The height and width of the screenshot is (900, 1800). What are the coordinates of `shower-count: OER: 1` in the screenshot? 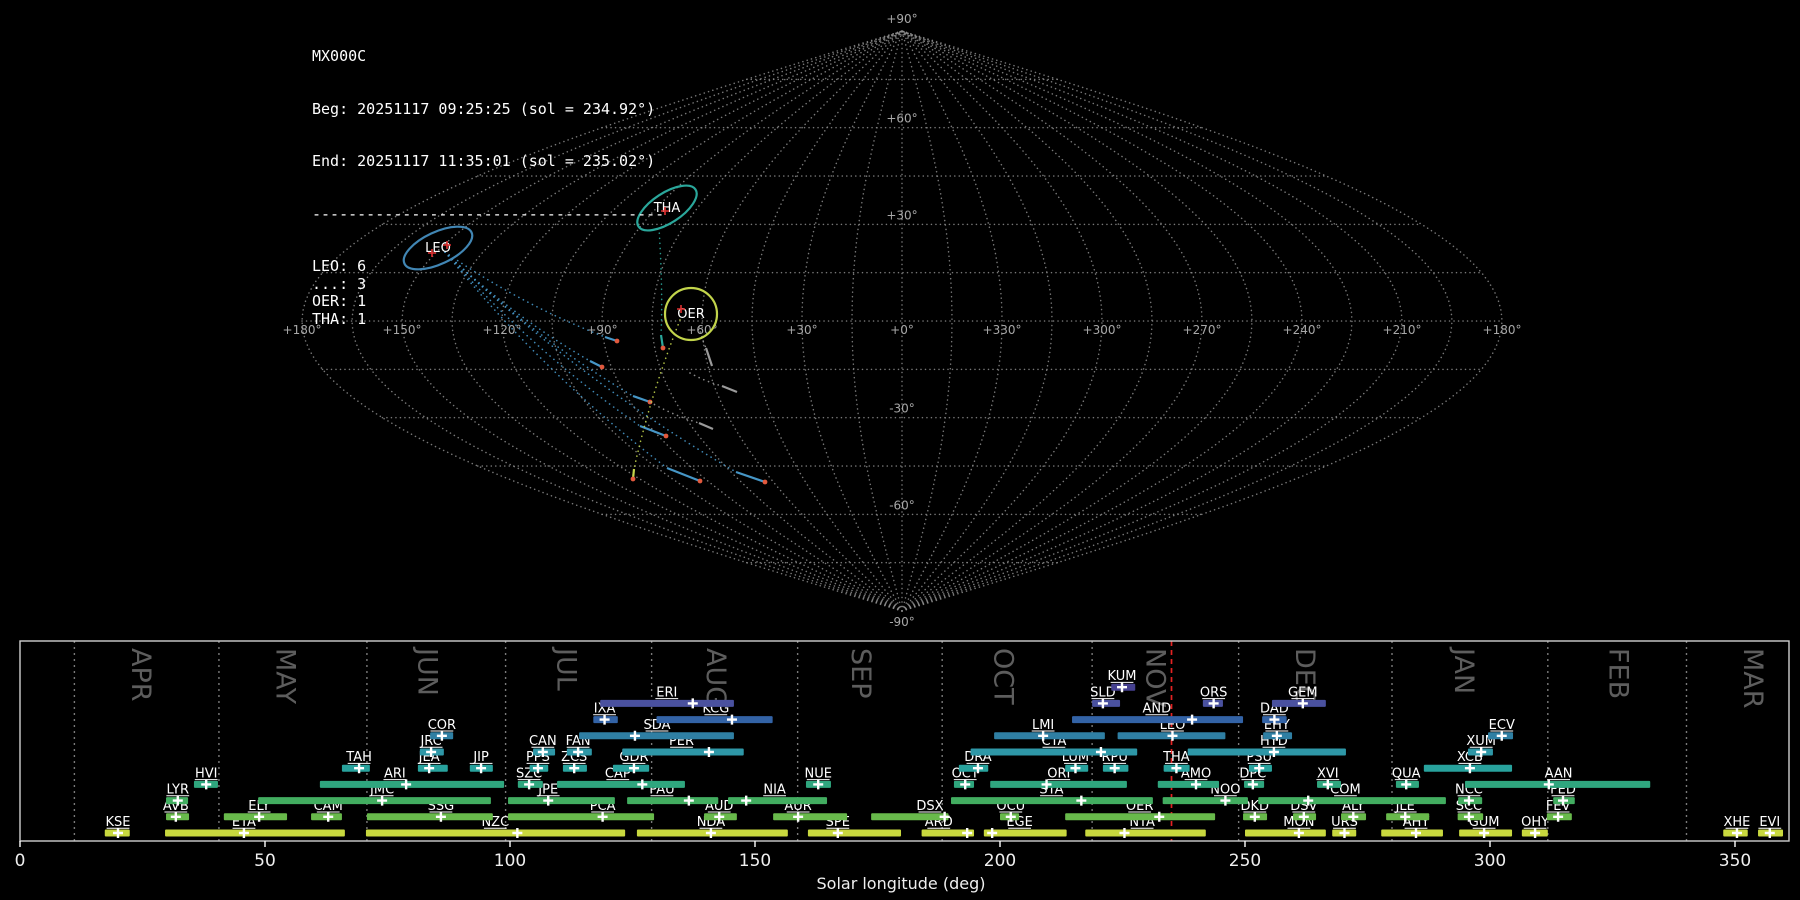 It's located at (339, 301).